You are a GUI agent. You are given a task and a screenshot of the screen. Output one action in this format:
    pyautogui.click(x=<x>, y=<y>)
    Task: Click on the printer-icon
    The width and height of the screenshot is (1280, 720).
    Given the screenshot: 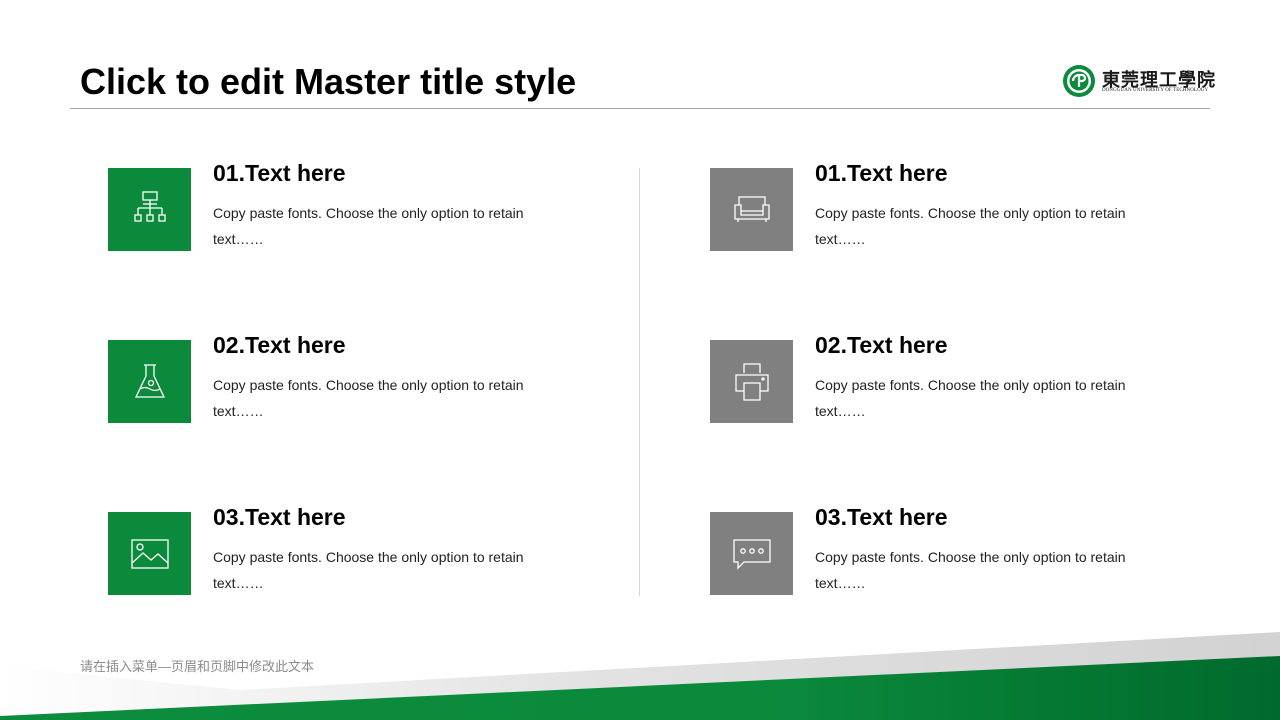 What is the action you would take?
    pyautogui.click(x=751, y=381)
    